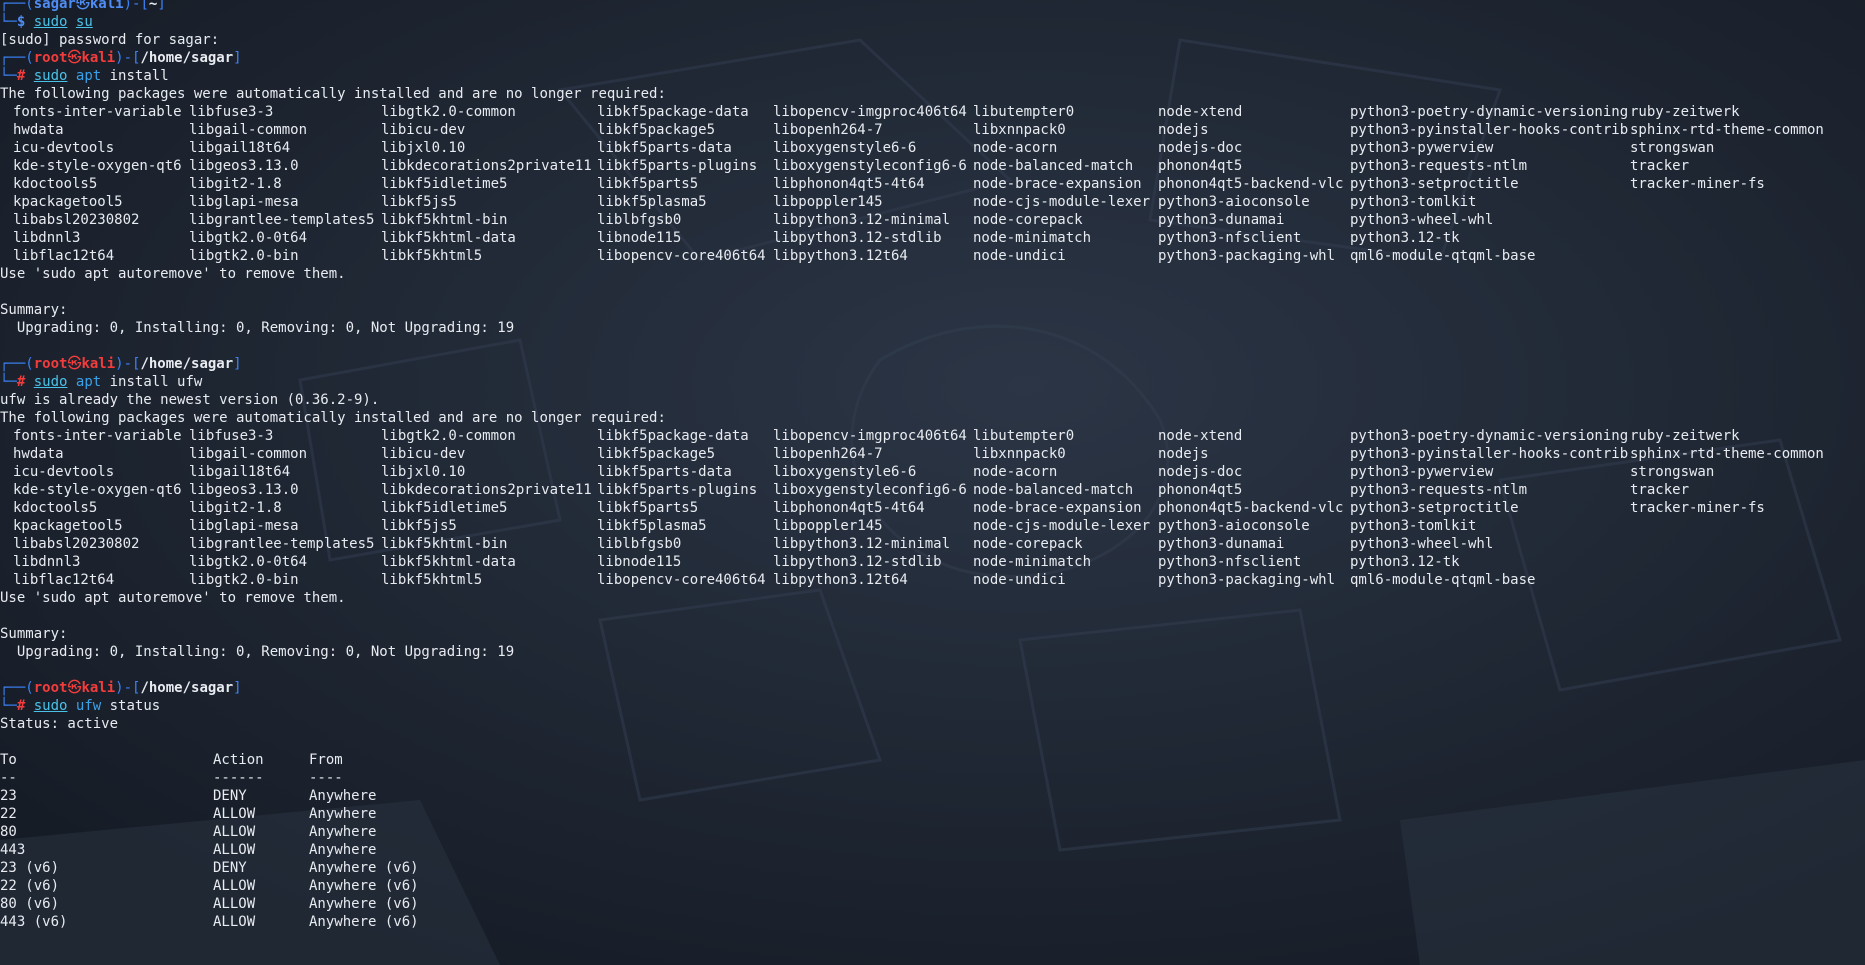 This screenshot has height=965, width=1865. Describe the element at coordinates (8, 796) in the screenshot. I see `rule-to: 23` at that location.